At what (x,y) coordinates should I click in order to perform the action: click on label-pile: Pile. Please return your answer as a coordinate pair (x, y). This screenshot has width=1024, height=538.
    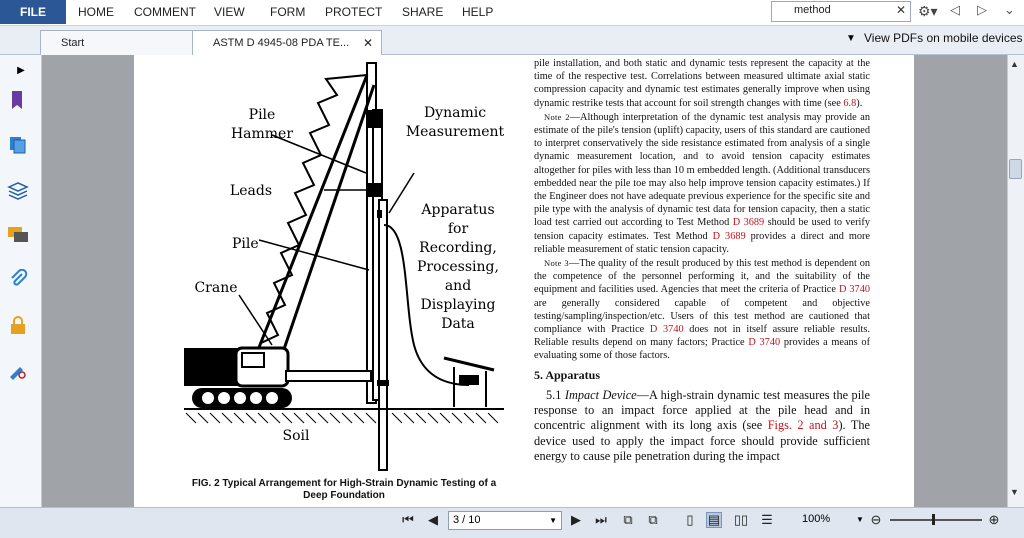
    Looking at the image, I should click on (245, 244).